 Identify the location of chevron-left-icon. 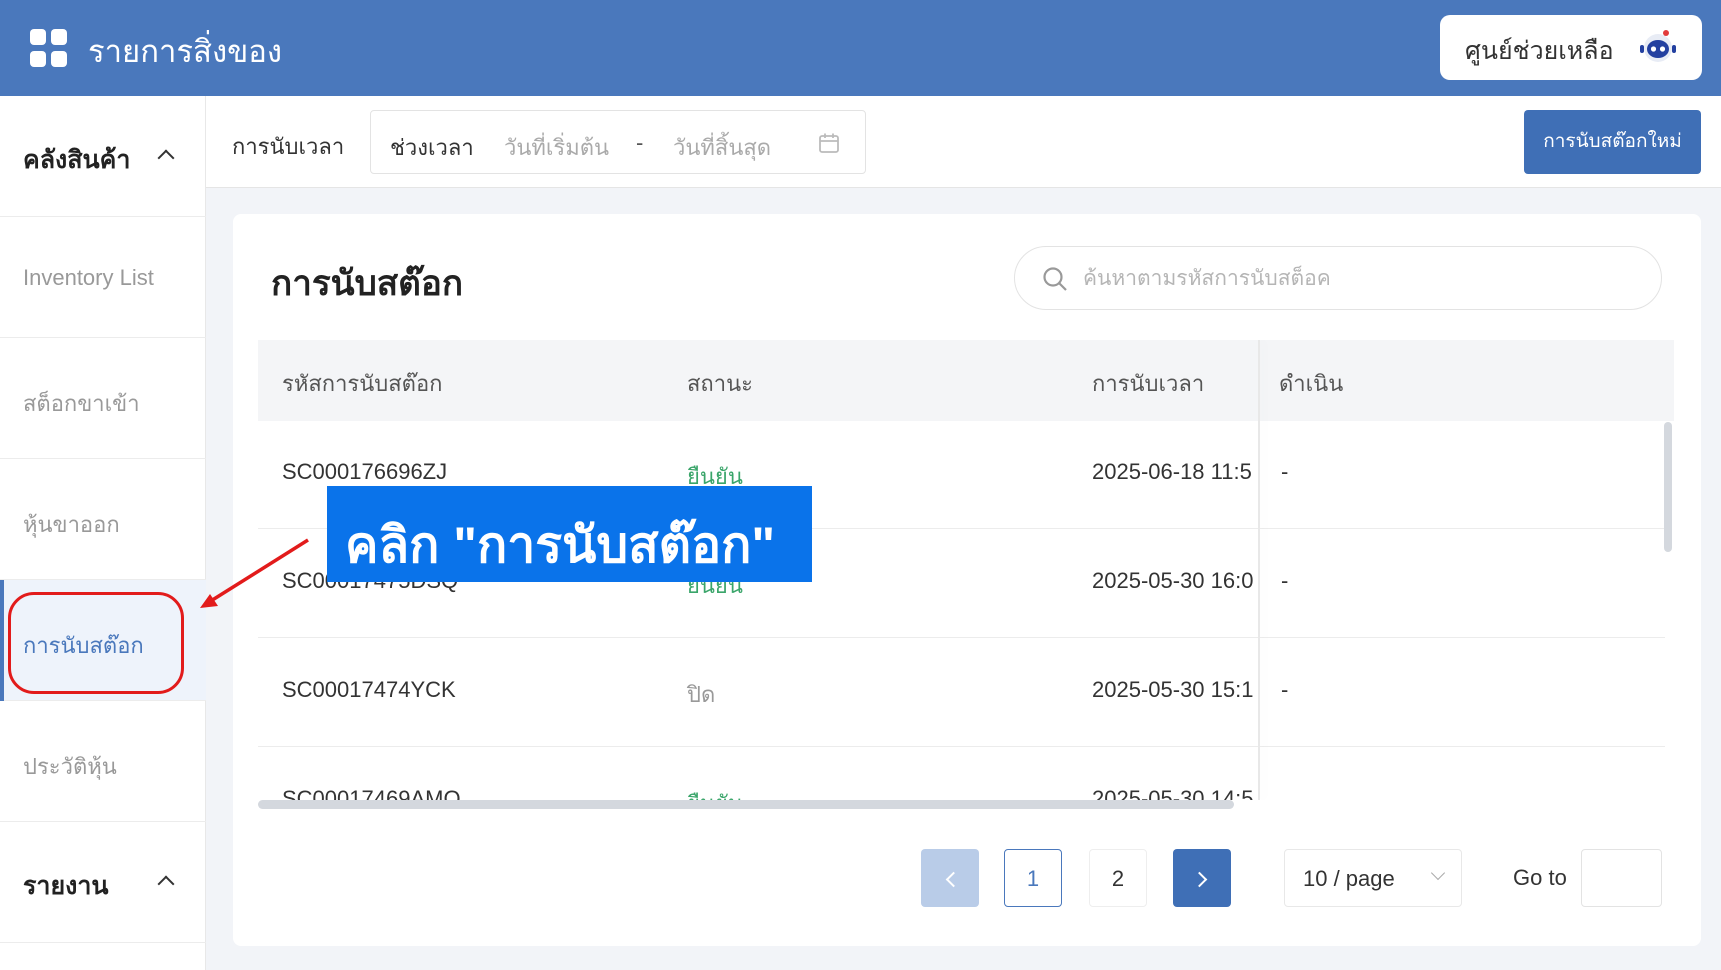
(953, 879).